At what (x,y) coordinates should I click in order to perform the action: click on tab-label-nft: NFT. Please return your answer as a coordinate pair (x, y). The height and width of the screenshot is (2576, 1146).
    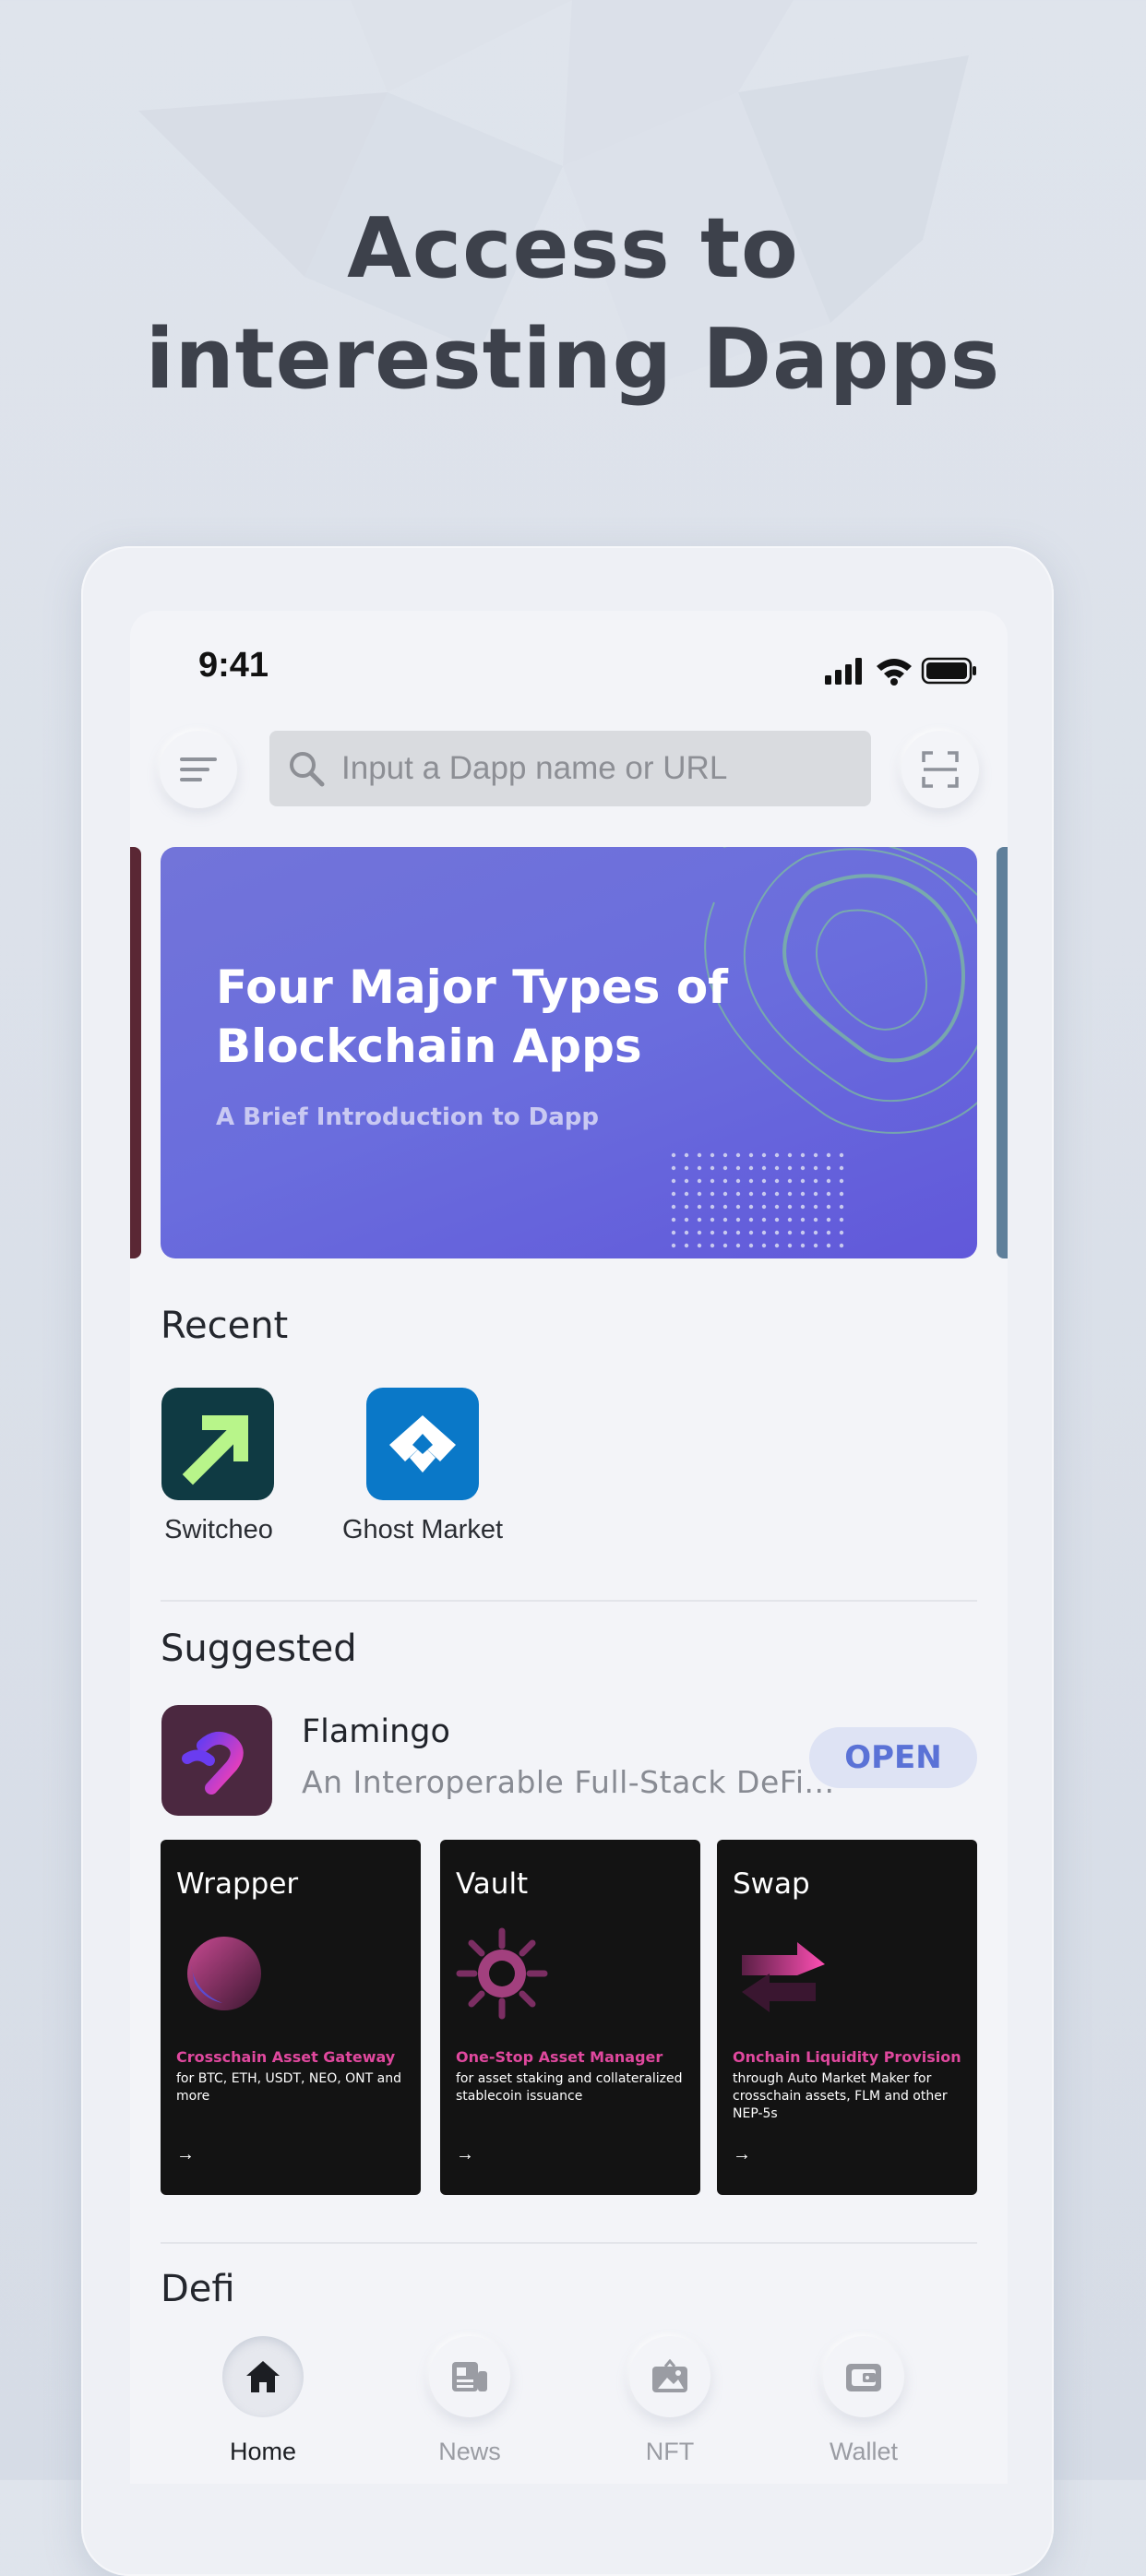
    Looking at the image, I should click on (670, 2451).